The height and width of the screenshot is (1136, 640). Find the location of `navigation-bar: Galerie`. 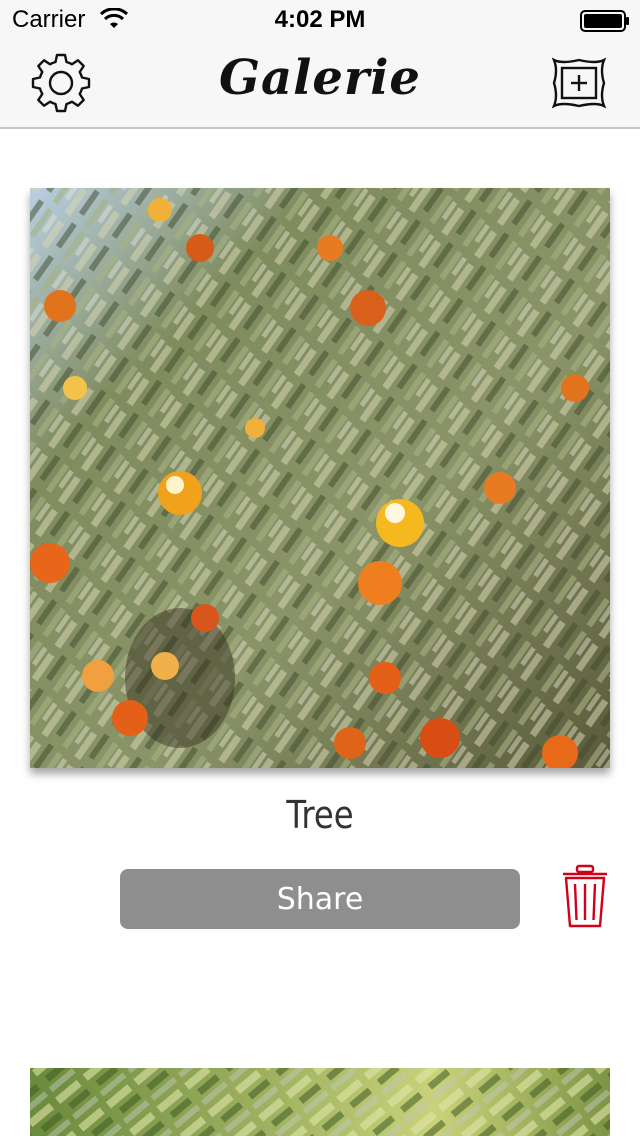

navigation-bar: Galerie is located at coordinates (320, 84).